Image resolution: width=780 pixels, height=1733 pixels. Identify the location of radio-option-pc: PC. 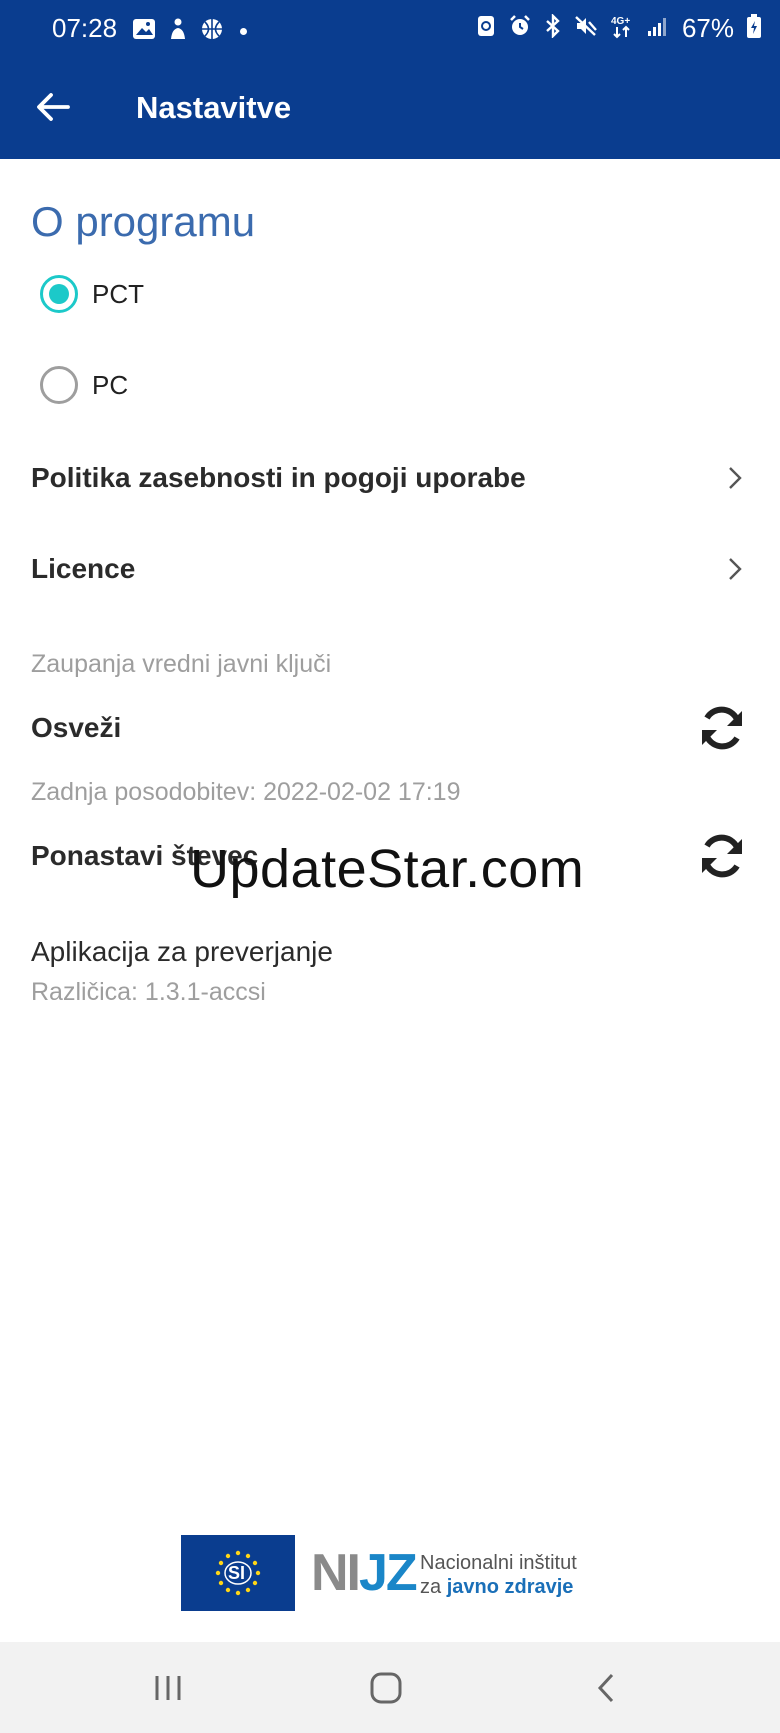
(84, 385).